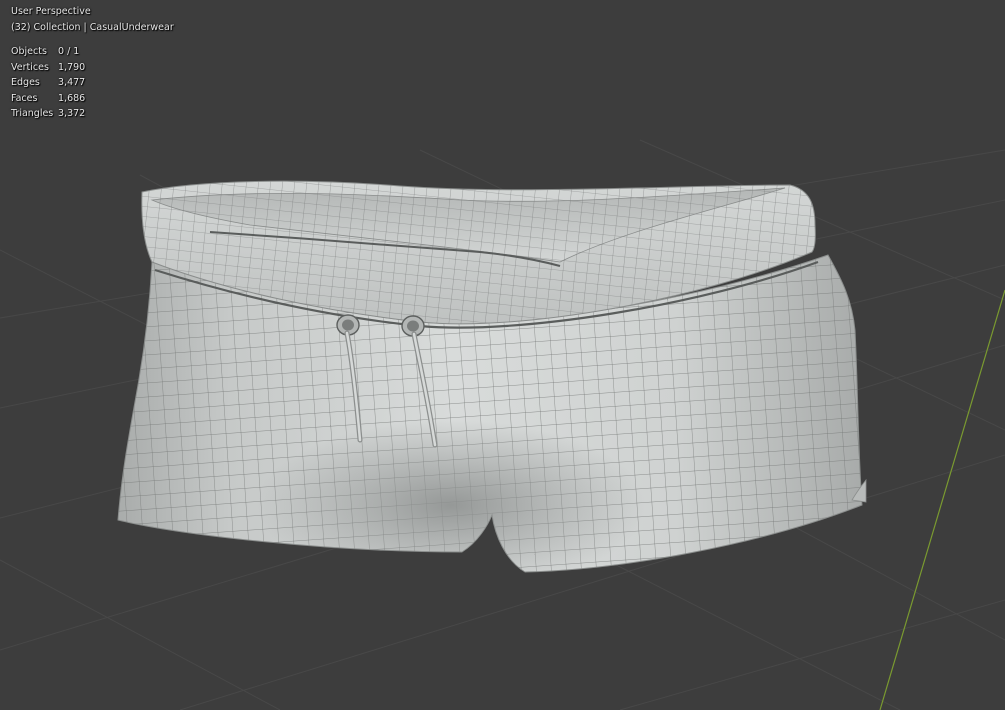  What do you see at coordinates (942, 499) in the screenshot?
I see `y-axis-line` at bounding box center [942, 499].